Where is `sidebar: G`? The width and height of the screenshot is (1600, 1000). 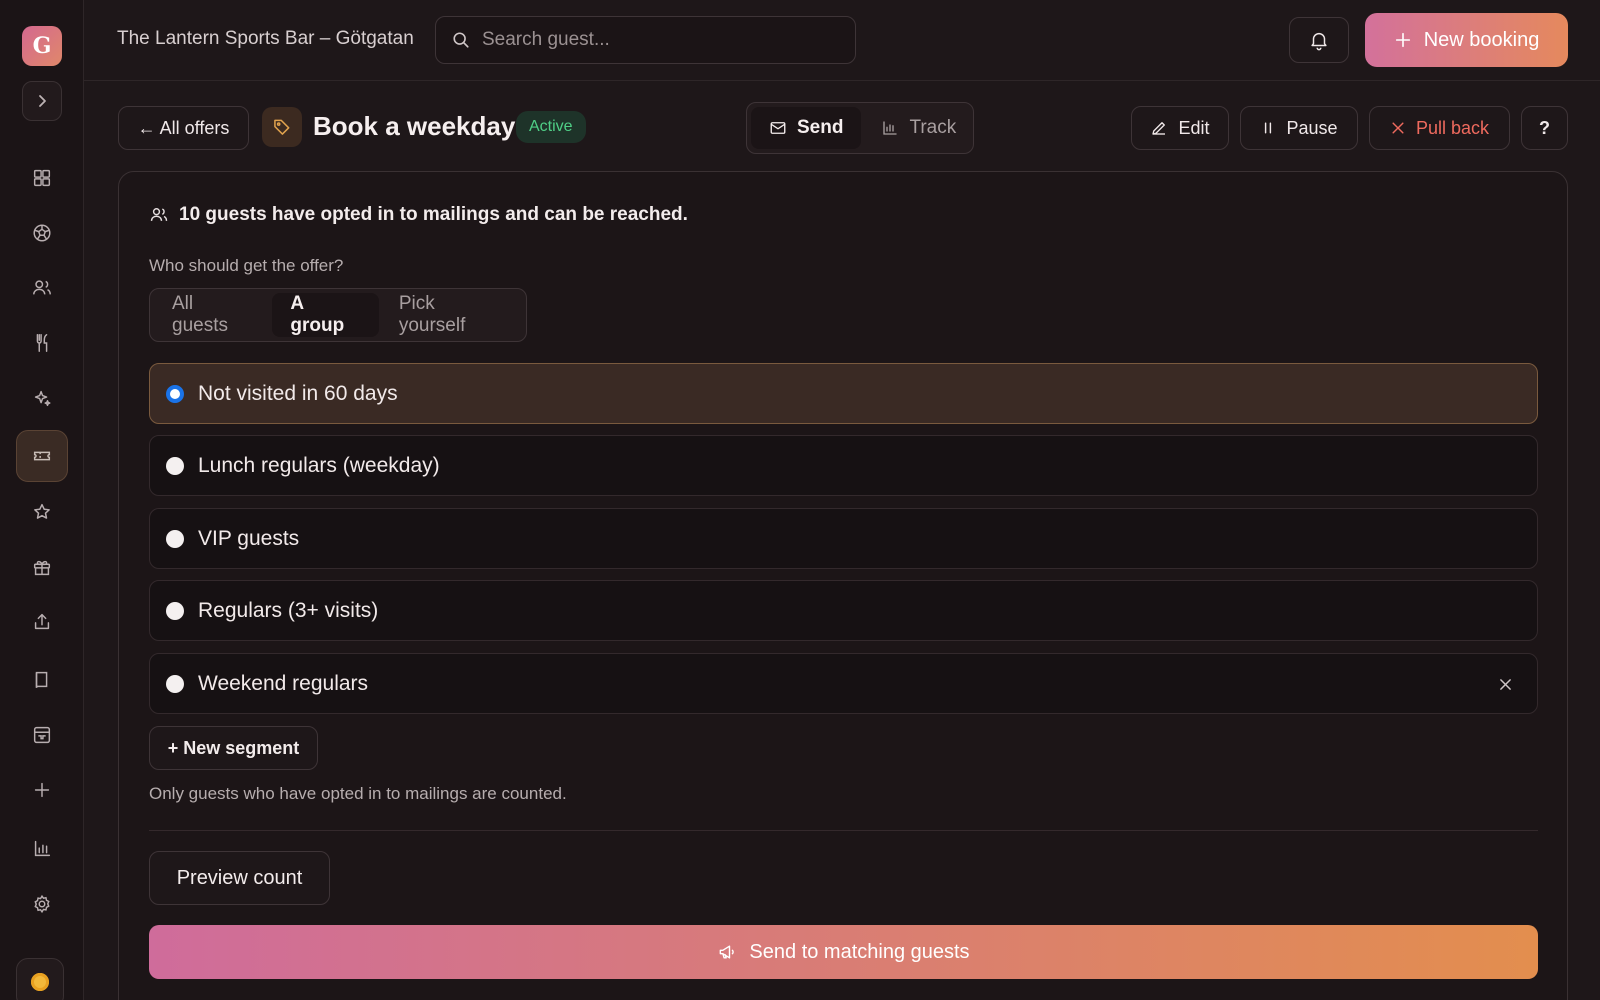
sidebar: G is located at coordinates (42, 500).